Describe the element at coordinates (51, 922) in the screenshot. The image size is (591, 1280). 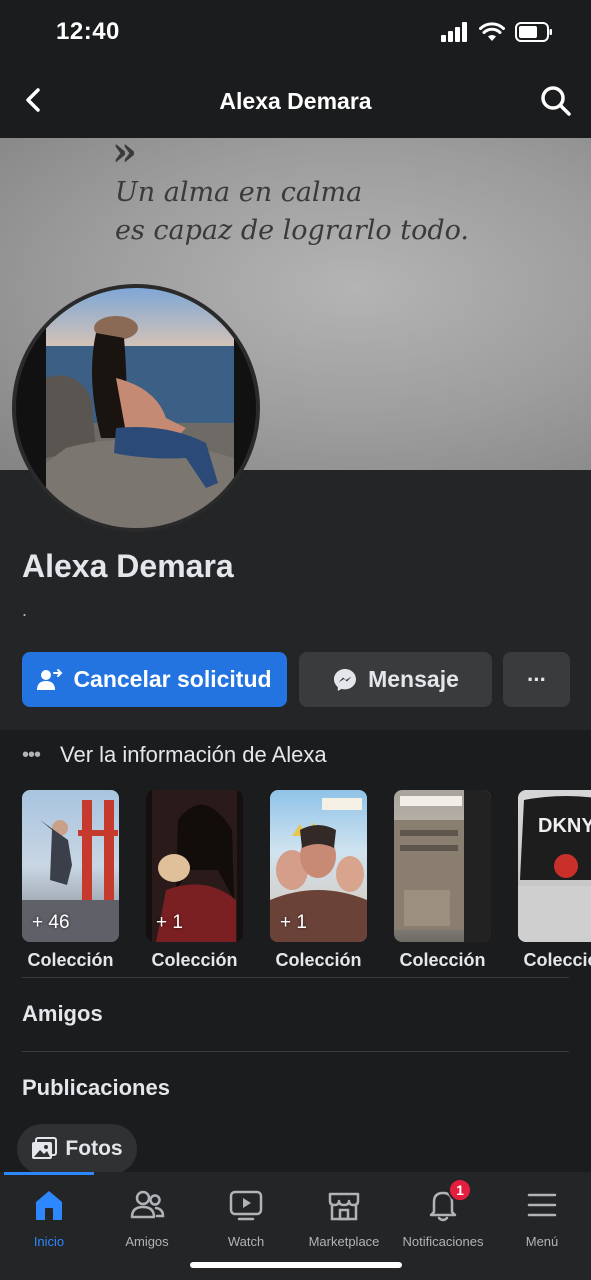
I see `highlight-count: + 46` at that location.